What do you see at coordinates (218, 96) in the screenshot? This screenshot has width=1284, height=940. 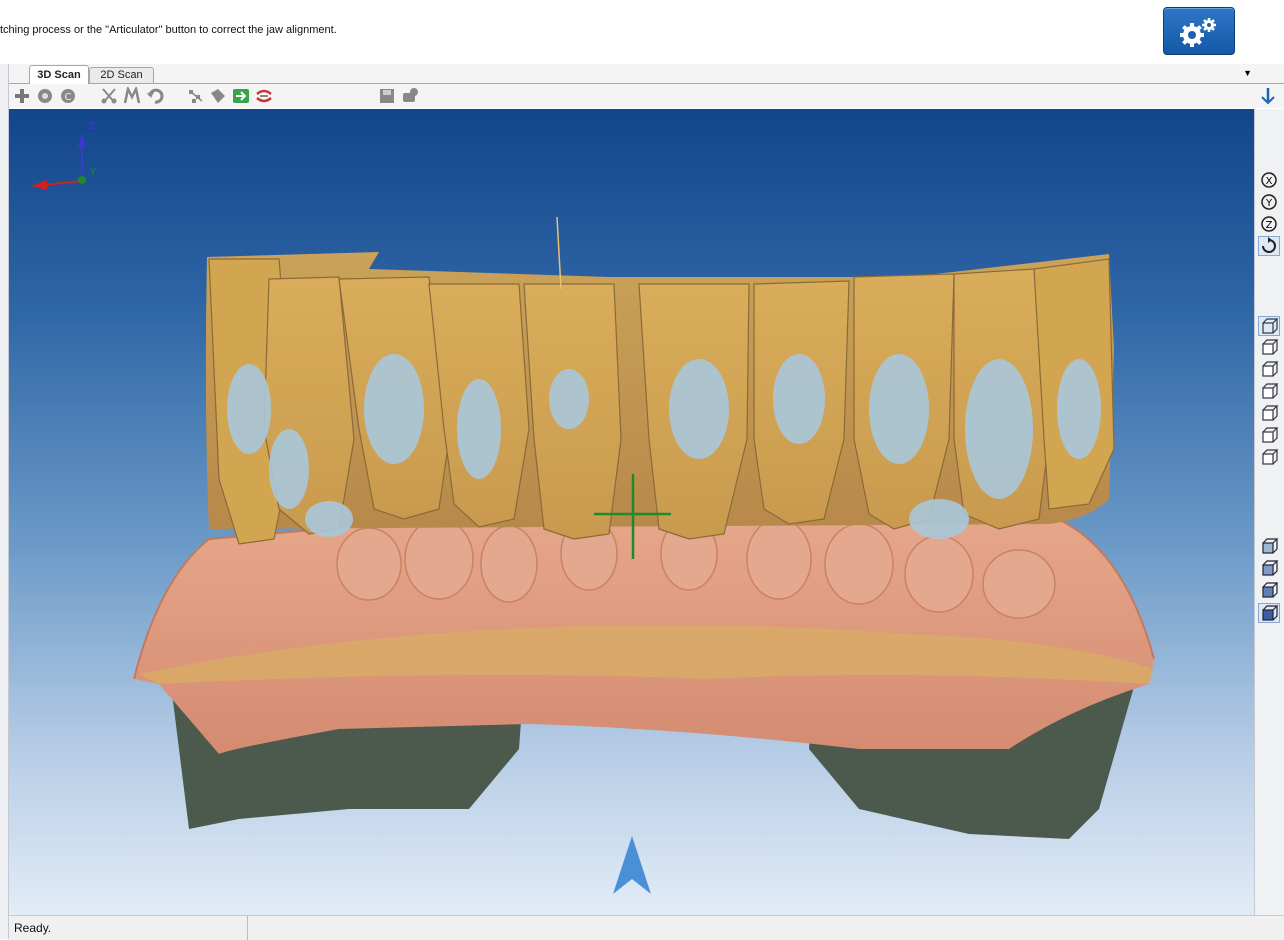 I see `fill-icon` at bounding box center [218, 96].